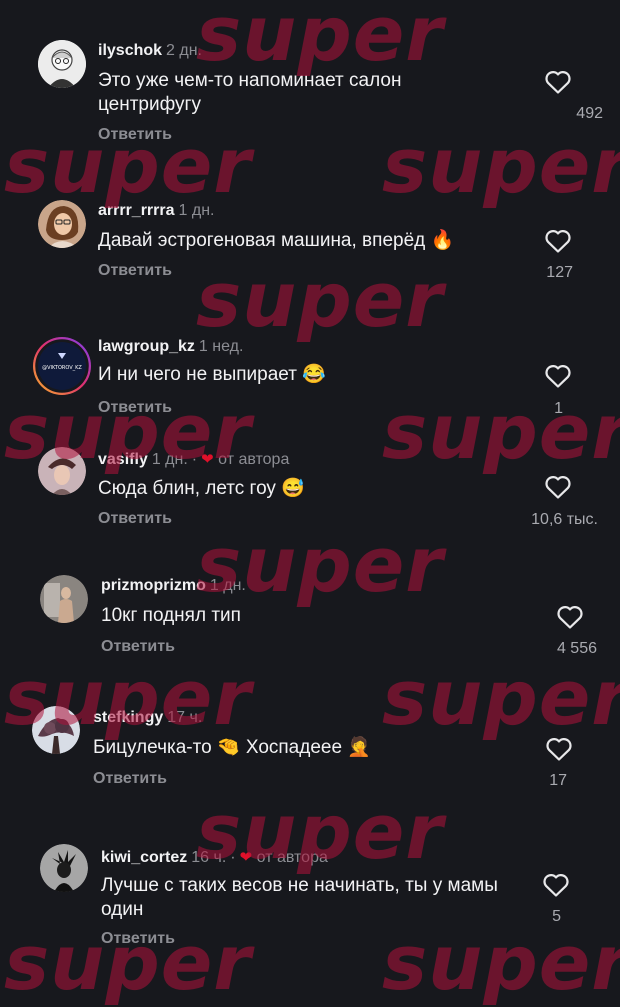 Image resolution: width=620 pixels, height=1007 pixels. What do you see at coordinates (136, 210) in the screenshot?
I see `username: arrrr_rrrra` at bounding box center [136, 210].